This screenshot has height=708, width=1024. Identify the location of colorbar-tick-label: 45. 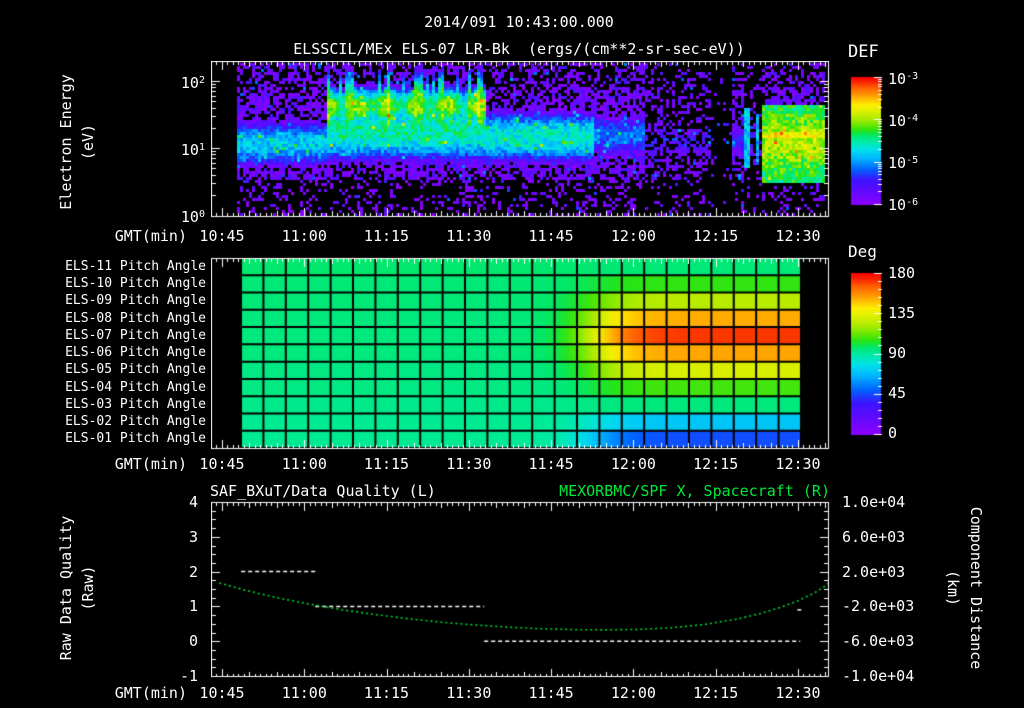
(897, 393).